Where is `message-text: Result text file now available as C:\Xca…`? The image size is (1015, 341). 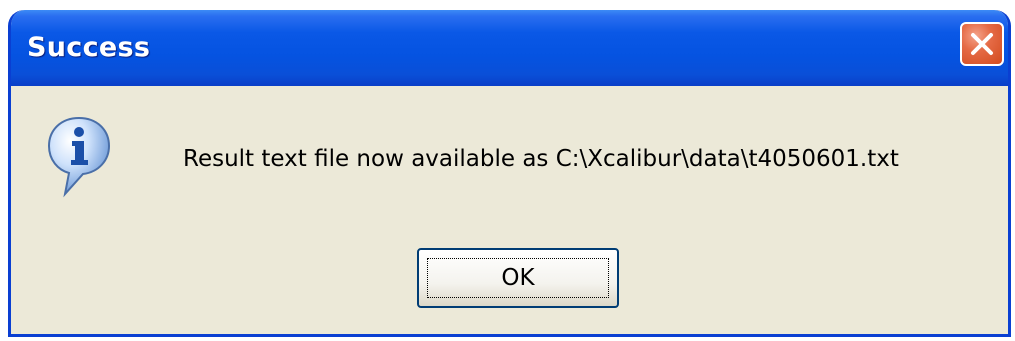 message-text: Result text file now available as C:\Xca… is located at coordinates (541, 159).